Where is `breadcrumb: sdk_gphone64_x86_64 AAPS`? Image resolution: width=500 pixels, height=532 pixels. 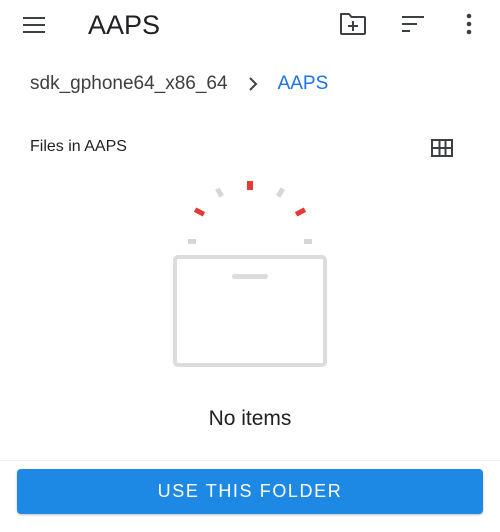
breadcrumb: sdk_gphone64_x86_64 AAPS is located at coordinates (179, 84).